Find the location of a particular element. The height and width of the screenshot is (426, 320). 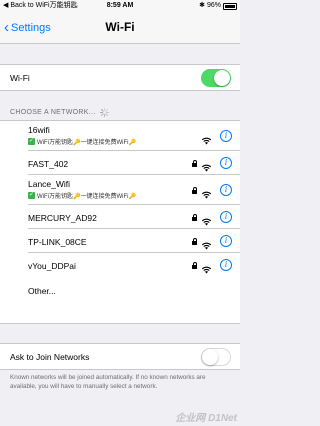

bluetooth-icon: ✱ is located at coordinates (202, 5).